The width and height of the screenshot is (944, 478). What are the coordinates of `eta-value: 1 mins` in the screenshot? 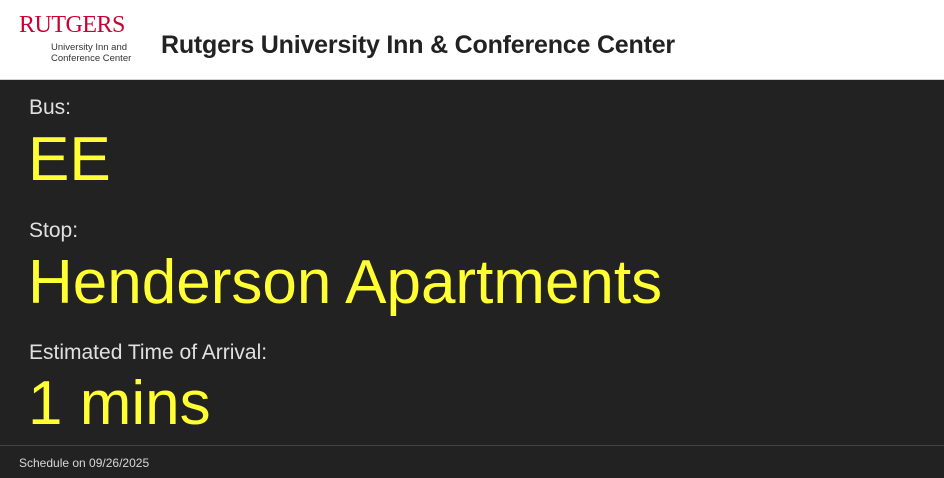 It's located at (119, 403).